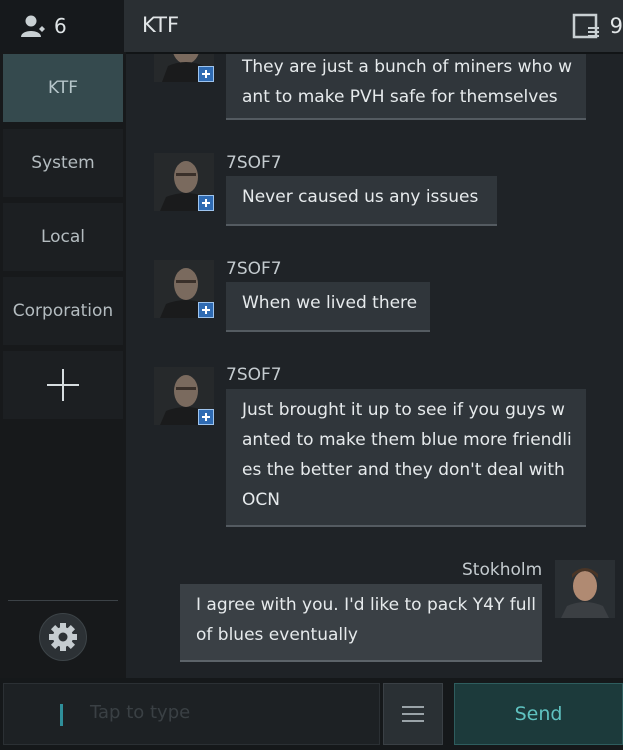  I want to click on sidebar-item-system: System, so click(63, 163).